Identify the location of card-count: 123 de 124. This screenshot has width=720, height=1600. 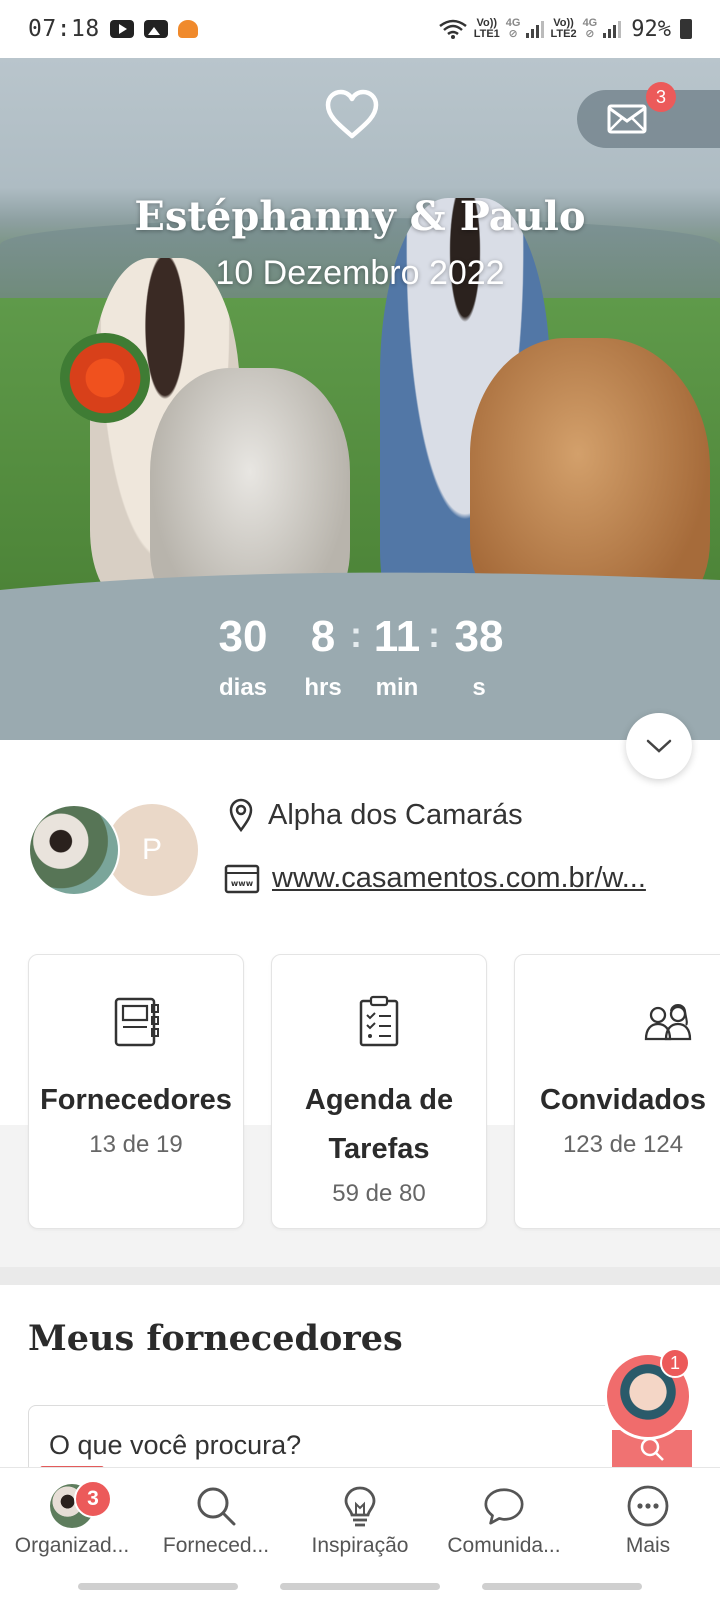
(623, 1144).